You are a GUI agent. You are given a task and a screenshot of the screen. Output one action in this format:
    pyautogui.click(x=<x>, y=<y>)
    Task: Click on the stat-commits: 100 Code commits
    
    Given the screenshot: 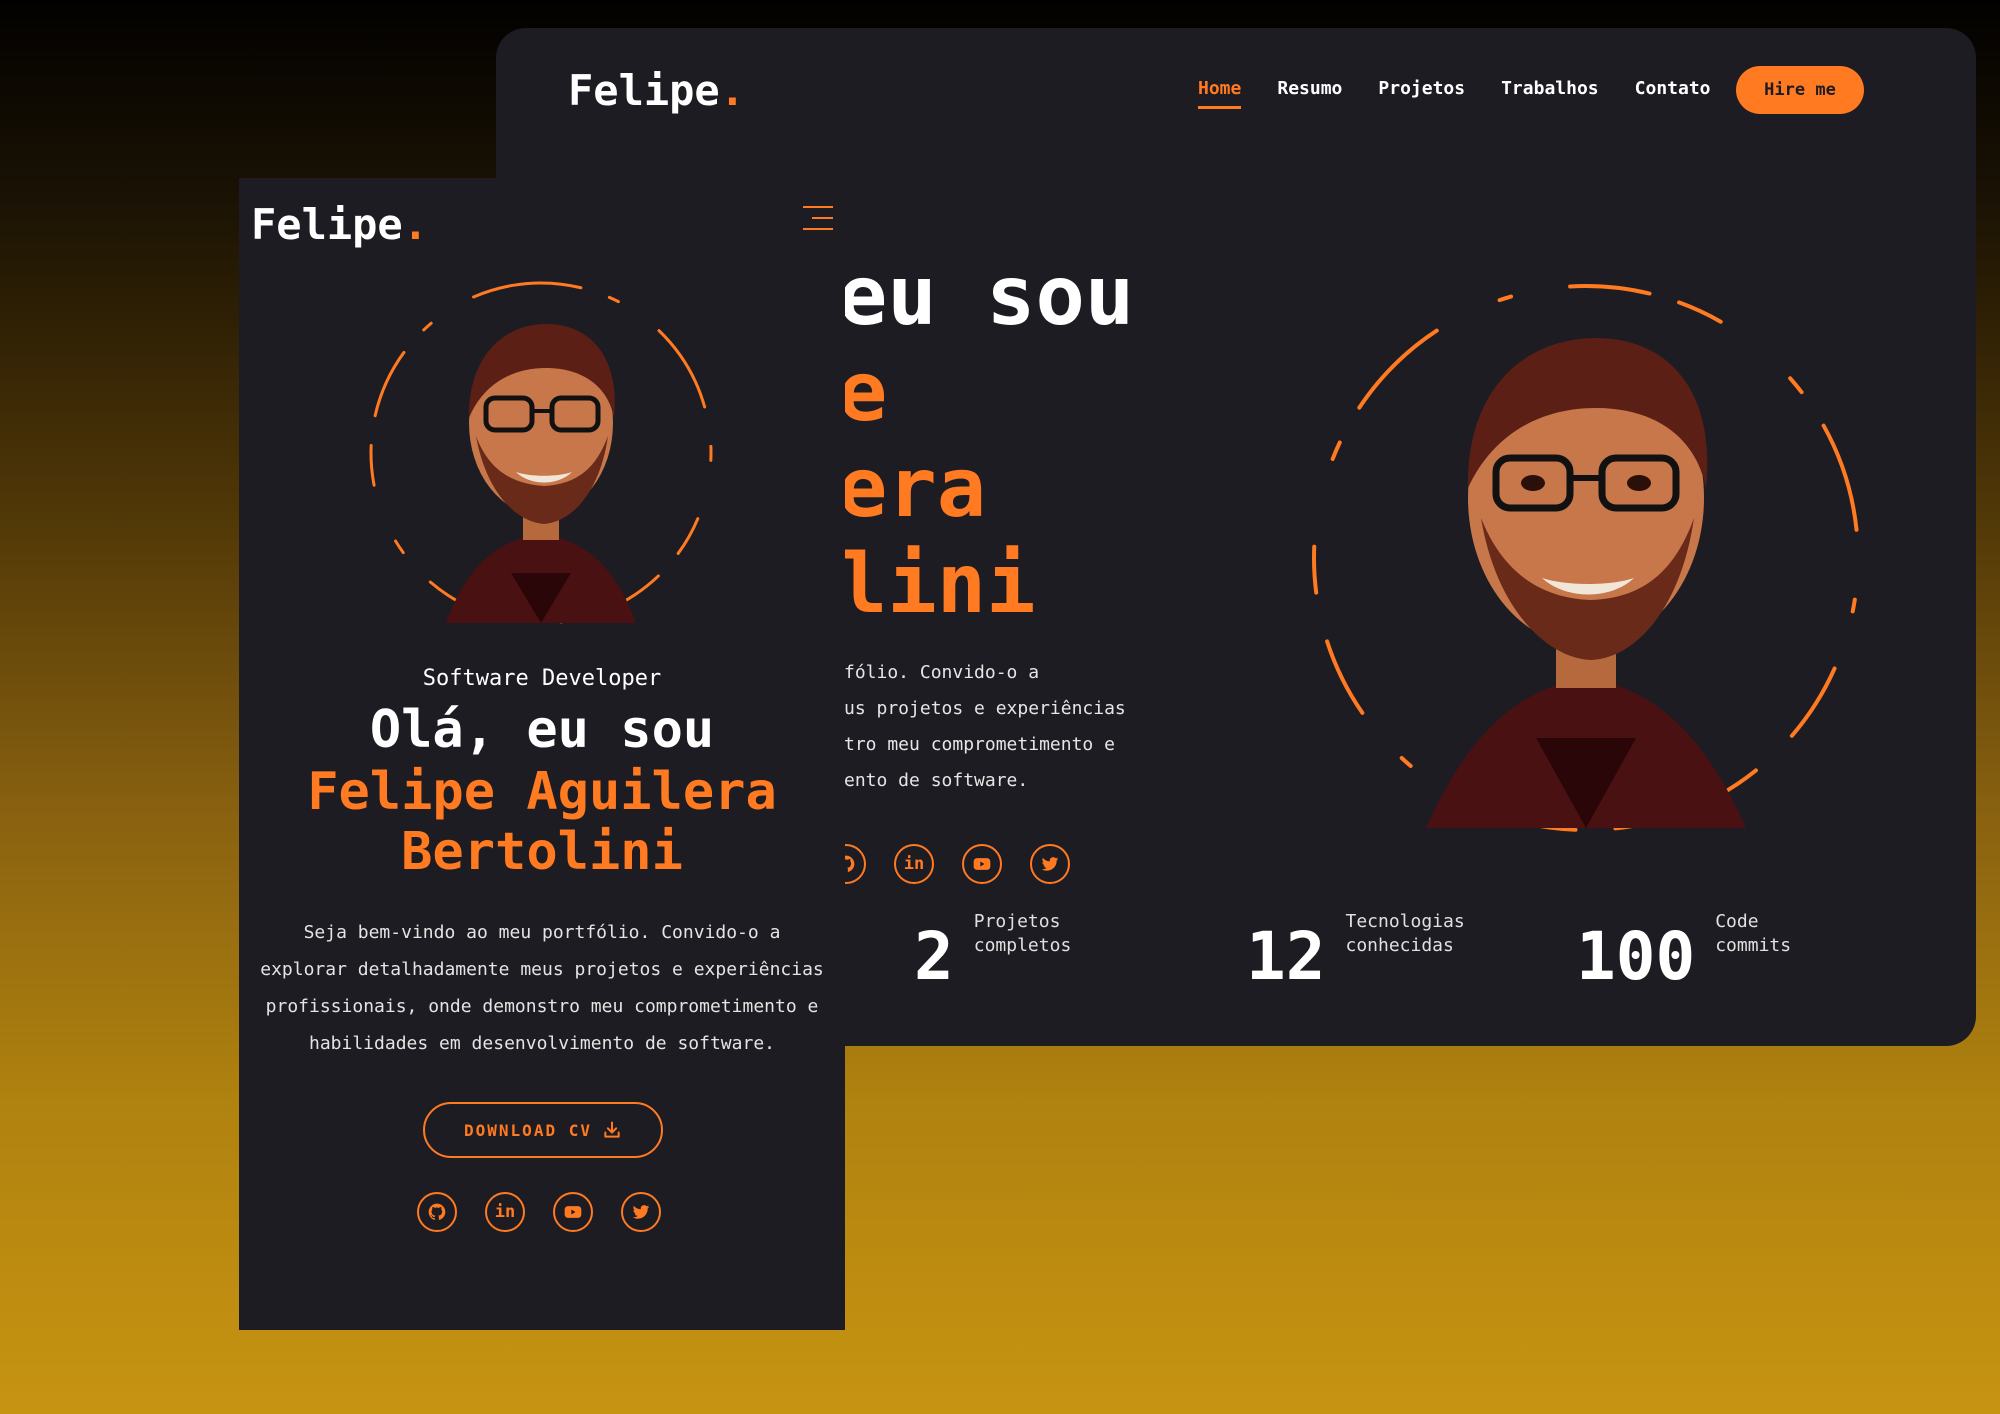 What is the action you would take?
    pyautogui.click(x=1683, y=950)
    